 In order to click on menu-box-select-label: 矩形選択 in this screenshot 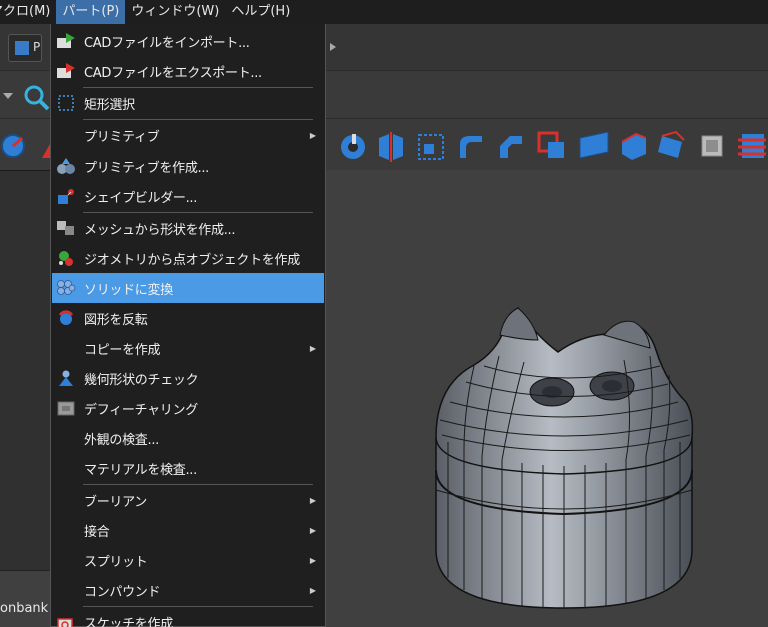, I will do `click(109, 105)`.